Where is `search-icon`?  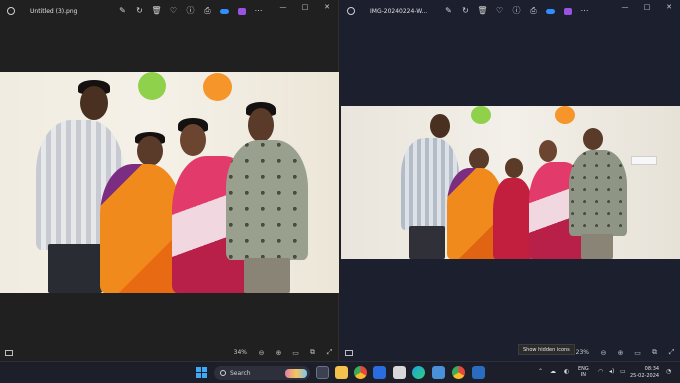 search-icon is located at coordinates (223, 373).